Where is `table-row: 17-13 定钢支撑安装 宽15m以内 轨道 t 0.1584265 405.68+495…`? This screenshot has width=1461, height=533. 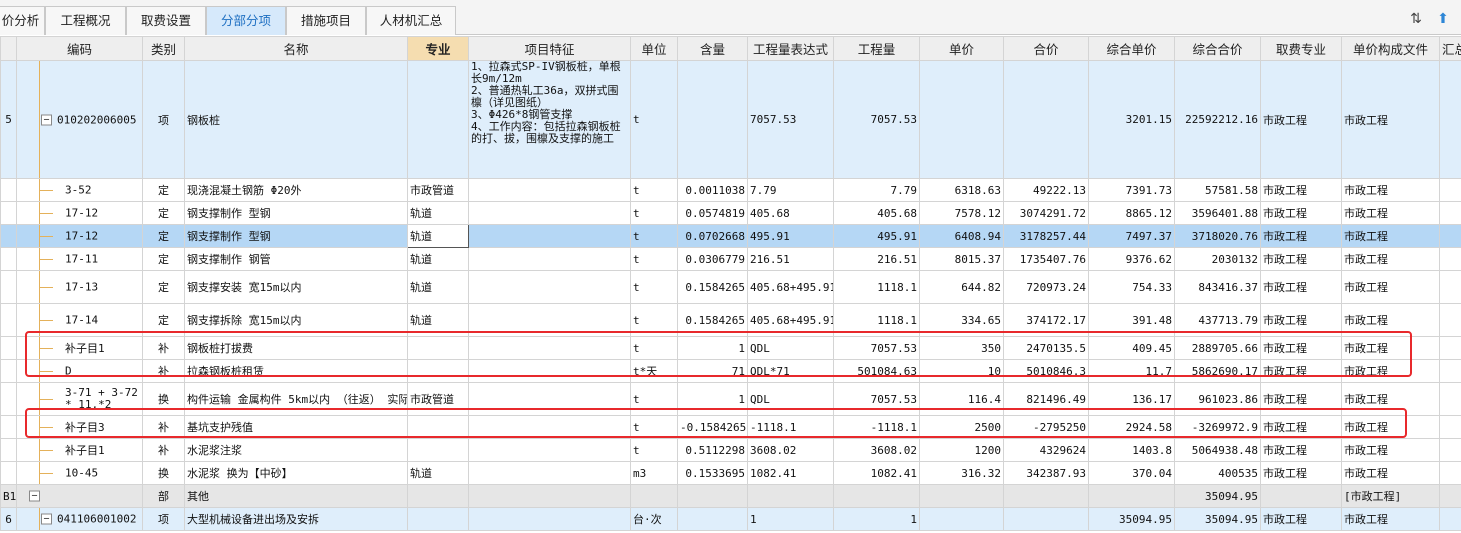 table-row: 17-13 定钢支撑安装 宽15m以内 轨道 t 0.1584265 405.68+495… is located at coordinates (730, 287).